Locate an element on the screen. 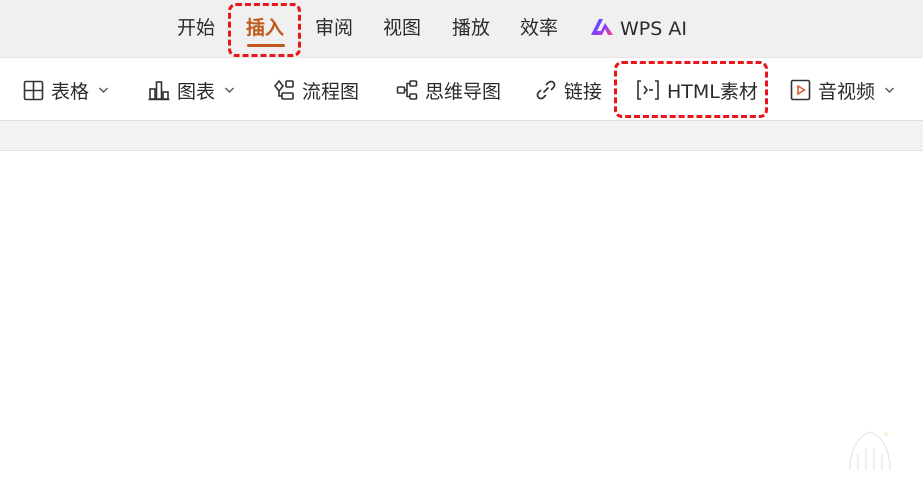 The height and width of the screenshot is (500, 923). tab-insert: 插入 is located at coordinates (265, 28).